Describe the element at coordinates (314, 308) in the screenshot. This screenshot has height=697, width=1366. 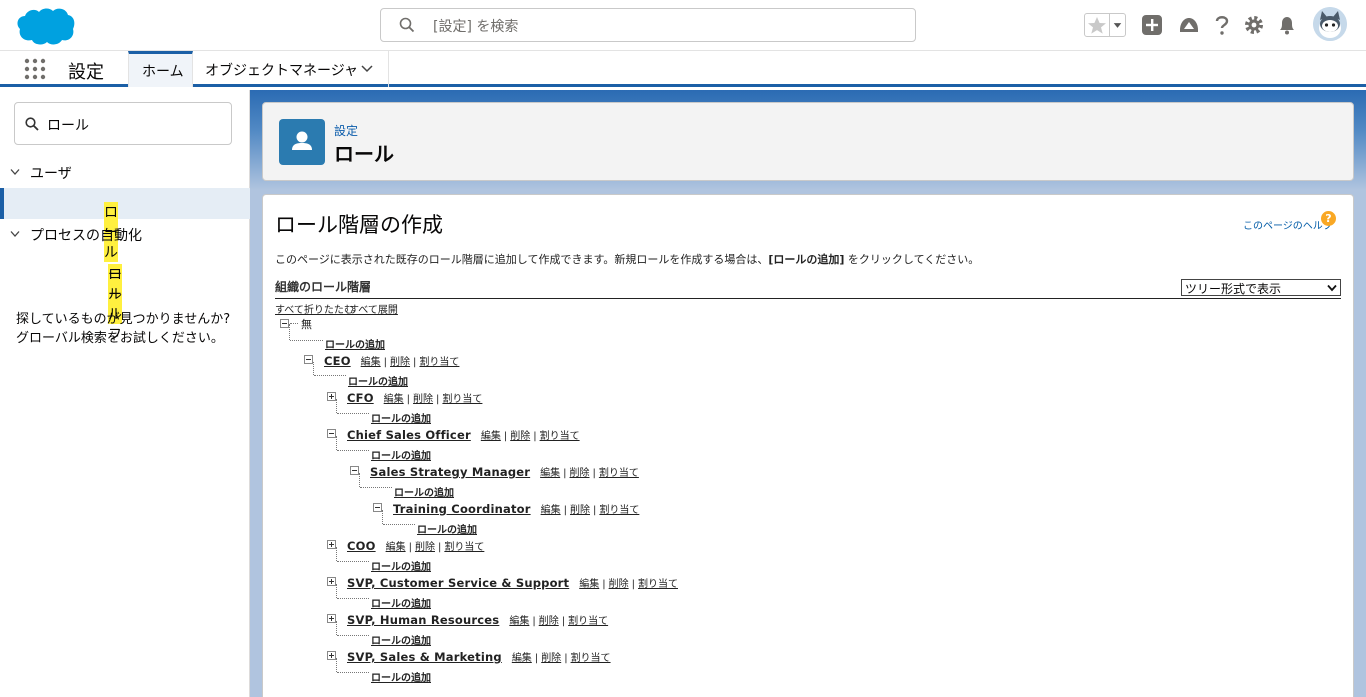
I see `collapse-all-link: すべて折りたたむ` at that location.